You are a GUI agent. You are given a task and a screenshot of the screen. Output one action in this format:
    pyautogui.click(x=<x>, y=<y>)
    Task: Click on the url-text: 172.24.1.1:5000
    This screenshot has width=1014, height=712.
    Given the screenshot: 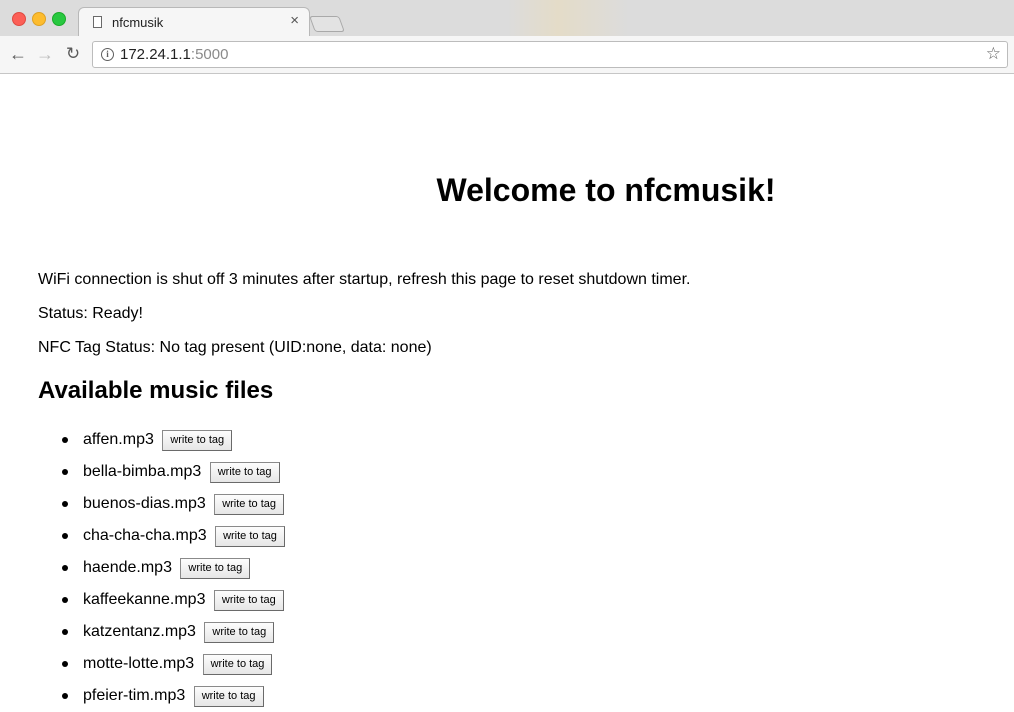 What is the action you would take?
    pyautogui.click(x=174, y=54)
    